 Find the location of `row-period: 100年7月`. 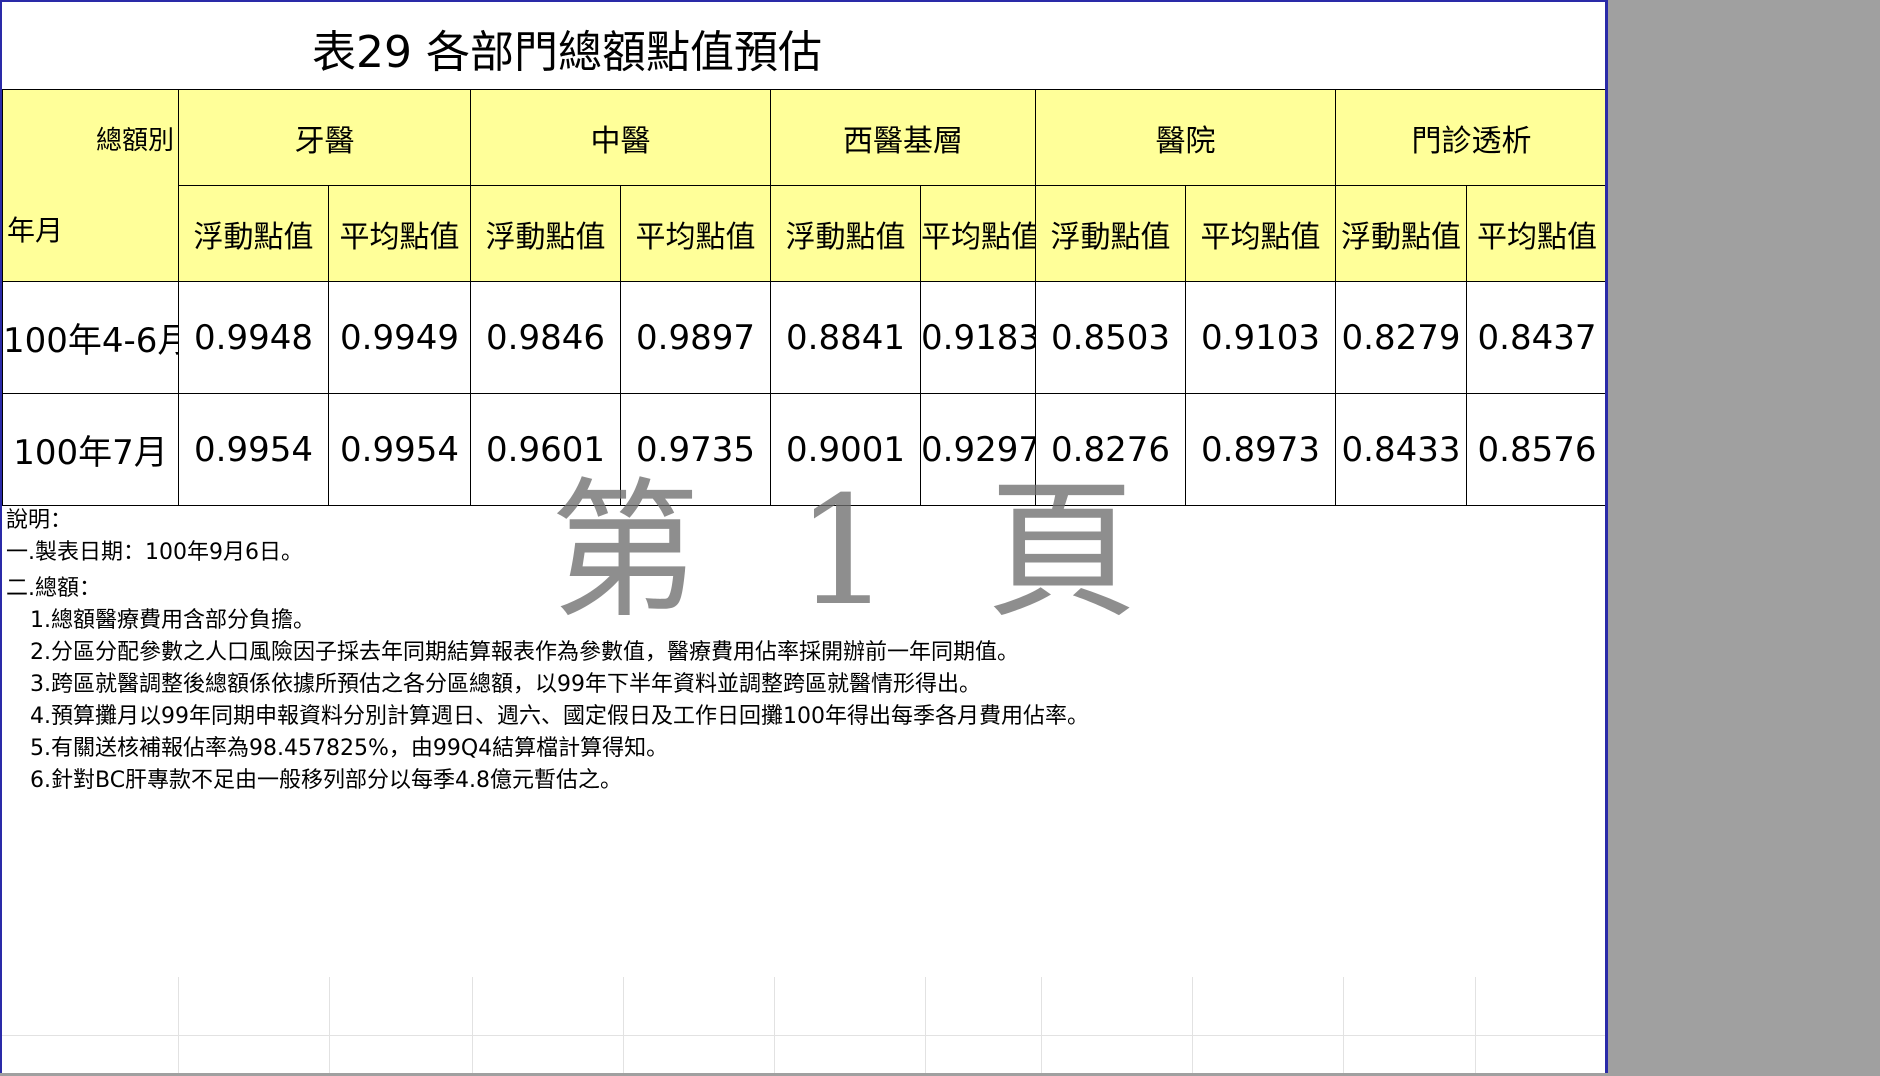

row-period: 100年7月 is located at coordinates (90, 449).